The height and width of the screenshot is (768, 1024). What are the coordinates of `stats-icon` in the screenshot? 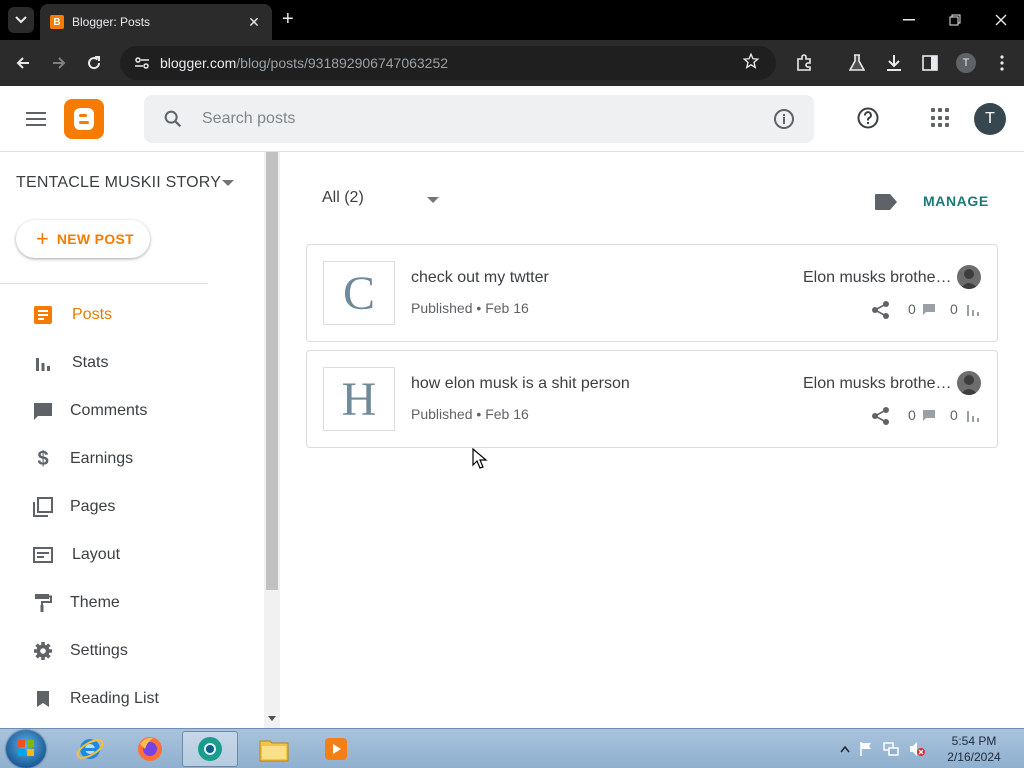 It's located at (43, 363).